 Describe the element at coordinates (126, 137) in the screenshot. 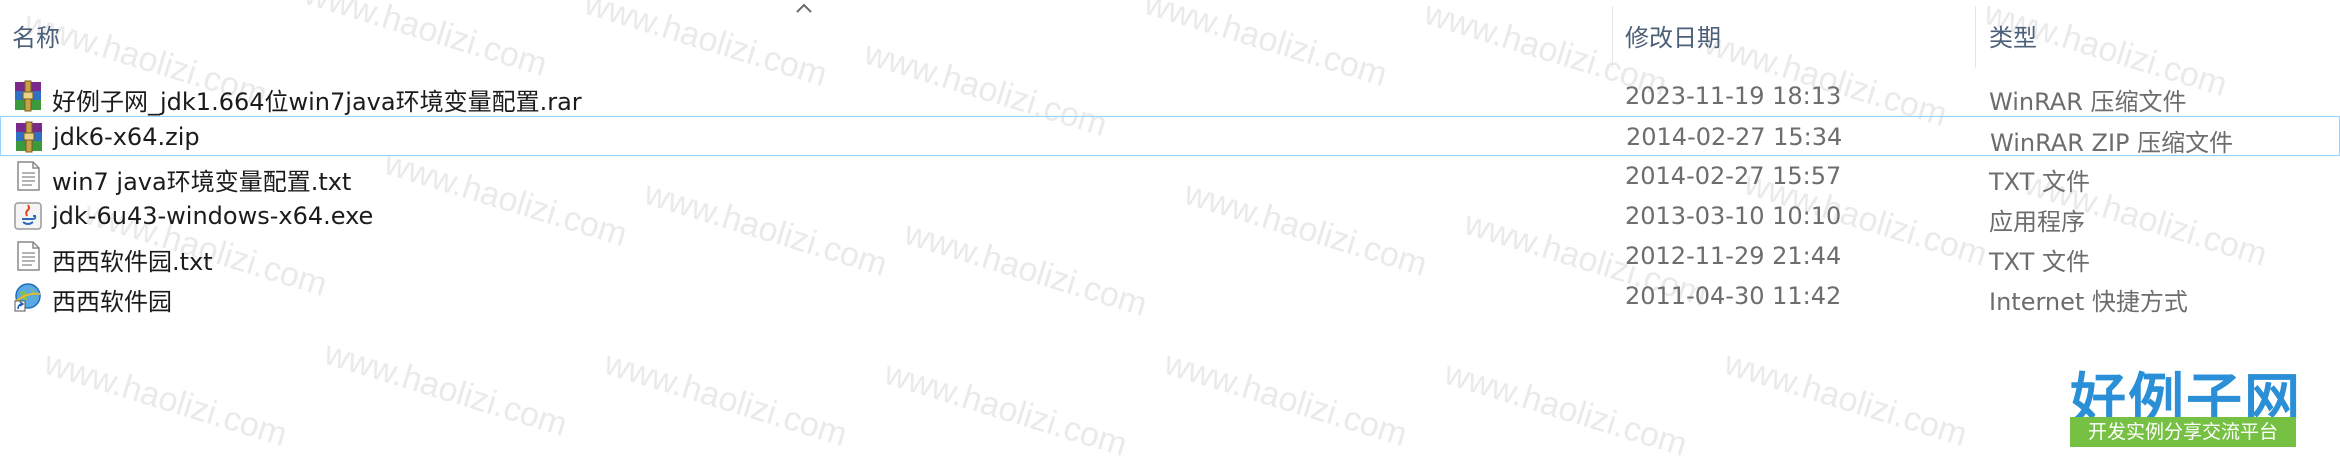

I see `file-name: jdk6-x64.zip` at that location.